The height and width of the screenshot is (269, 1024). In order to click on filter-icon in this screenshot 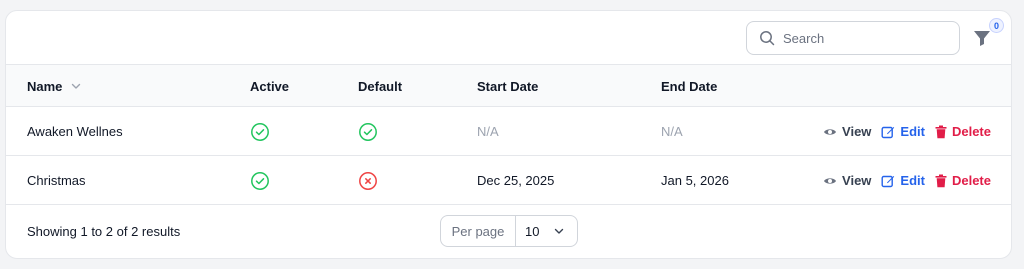, I will do `click(982, 38)`.